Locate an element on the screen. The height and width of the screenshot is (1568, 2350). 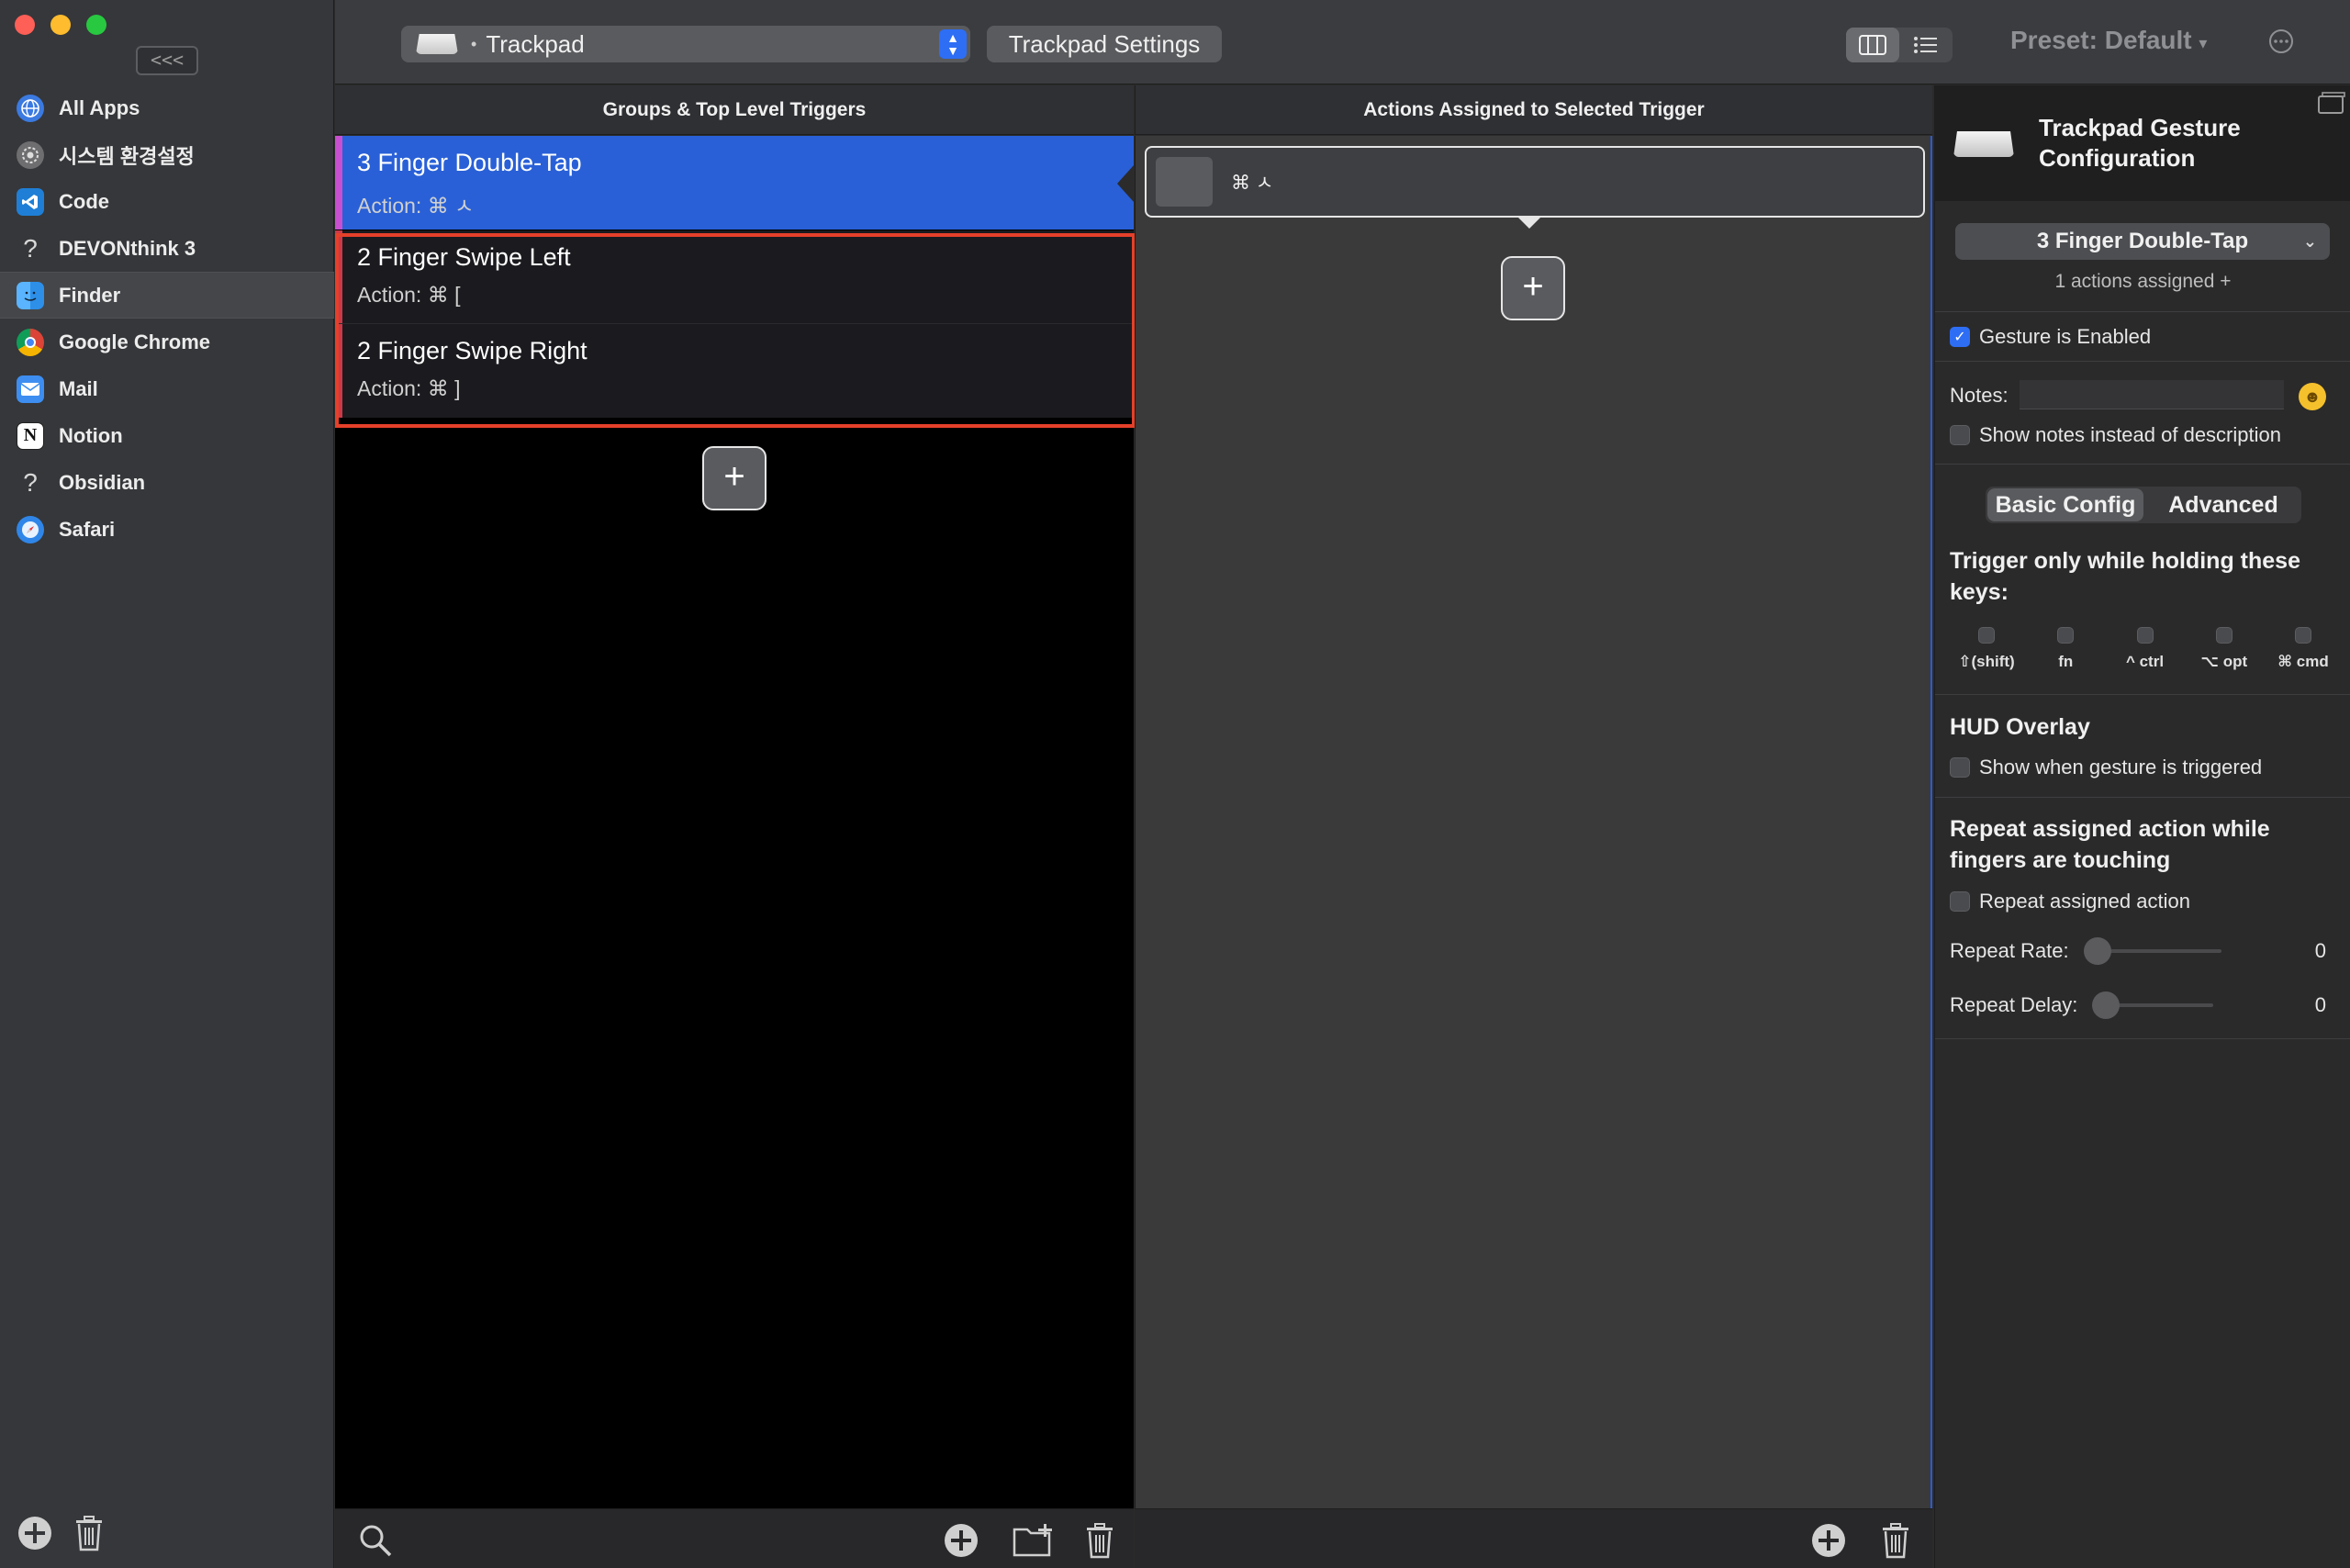
trigger-select: 3 Finger Double-Tap ⌄ is located at coordinates (2142, 241).